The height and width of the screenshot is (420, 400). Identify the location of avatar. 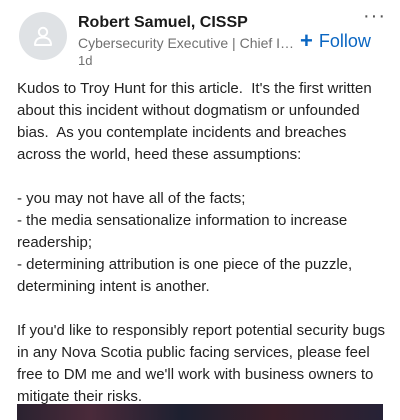
(43, 36).